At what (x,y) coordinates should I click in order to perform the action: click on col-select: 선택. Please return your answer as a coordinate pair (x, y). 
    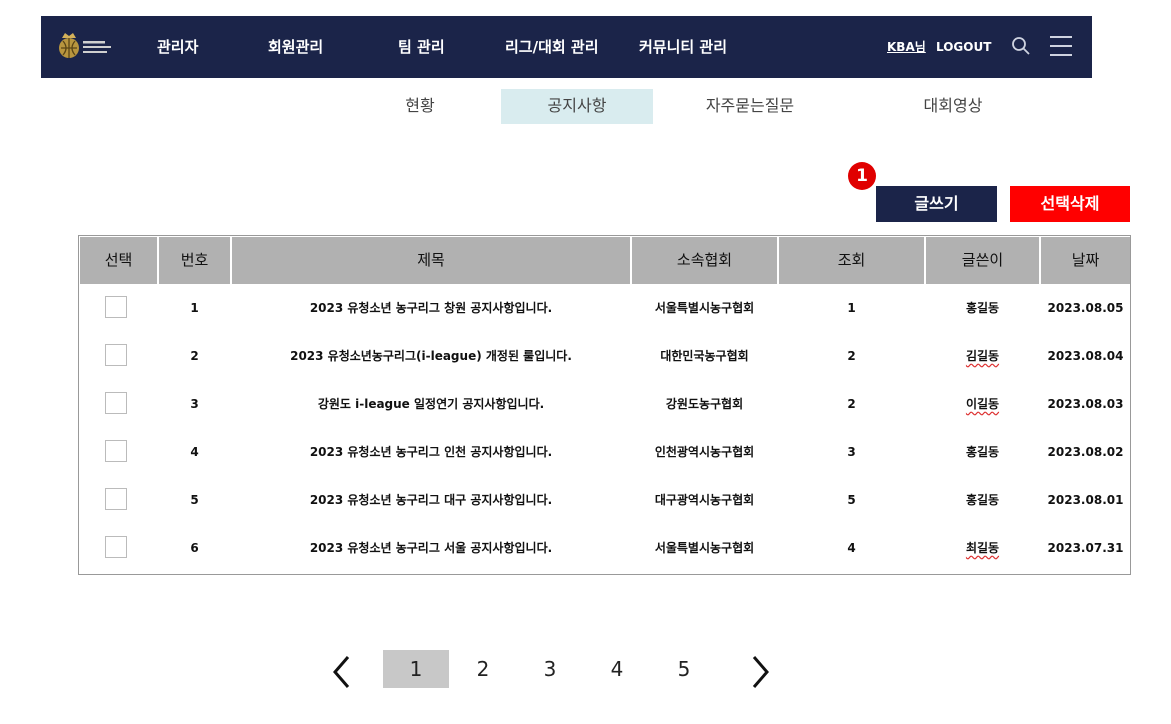
    Looking at the image, I should click on (118, 260).